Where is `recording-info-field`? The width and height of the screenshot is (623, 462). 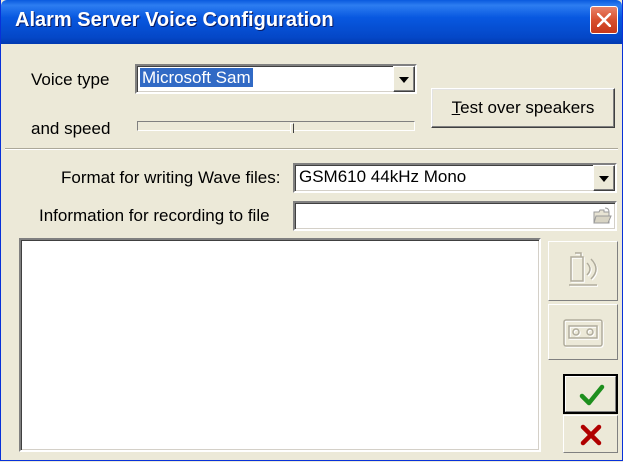
recording-info-field is located at coordinates (455, 216).